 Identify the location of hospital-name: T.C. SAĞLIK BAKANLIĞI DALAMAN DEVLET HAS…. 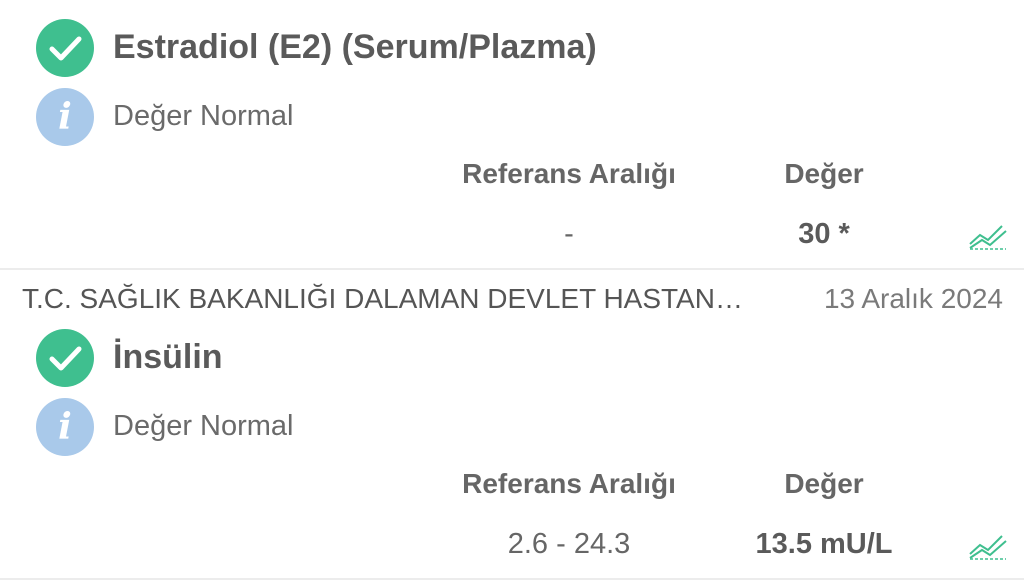
(382, 298).